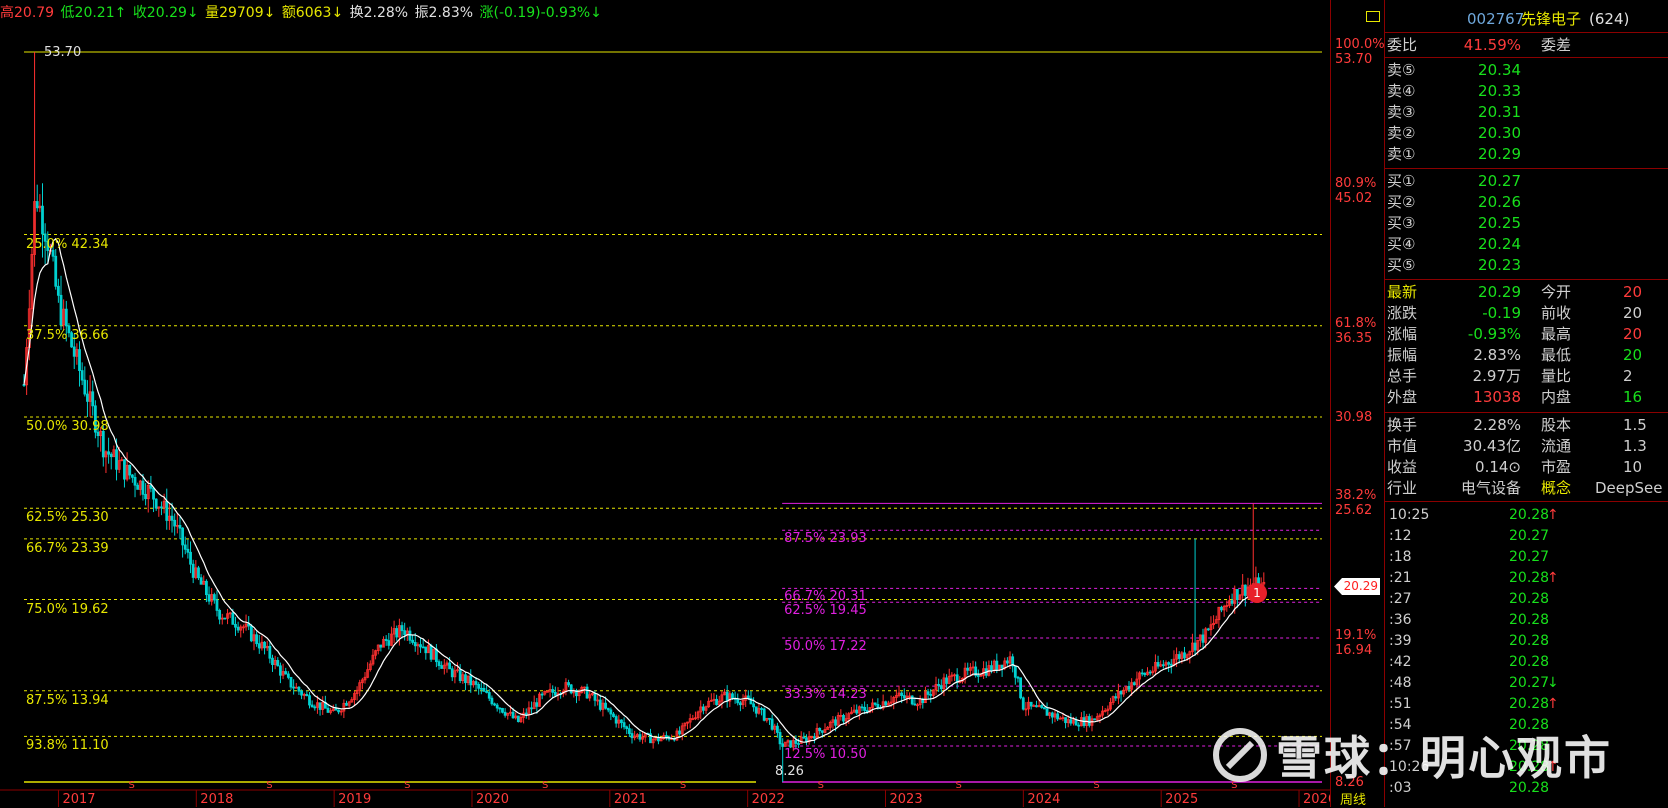  What do you see at coordinates (216, 799) in the screenshot?
I see `year-label: 2018` at bounding box center [216, 799].